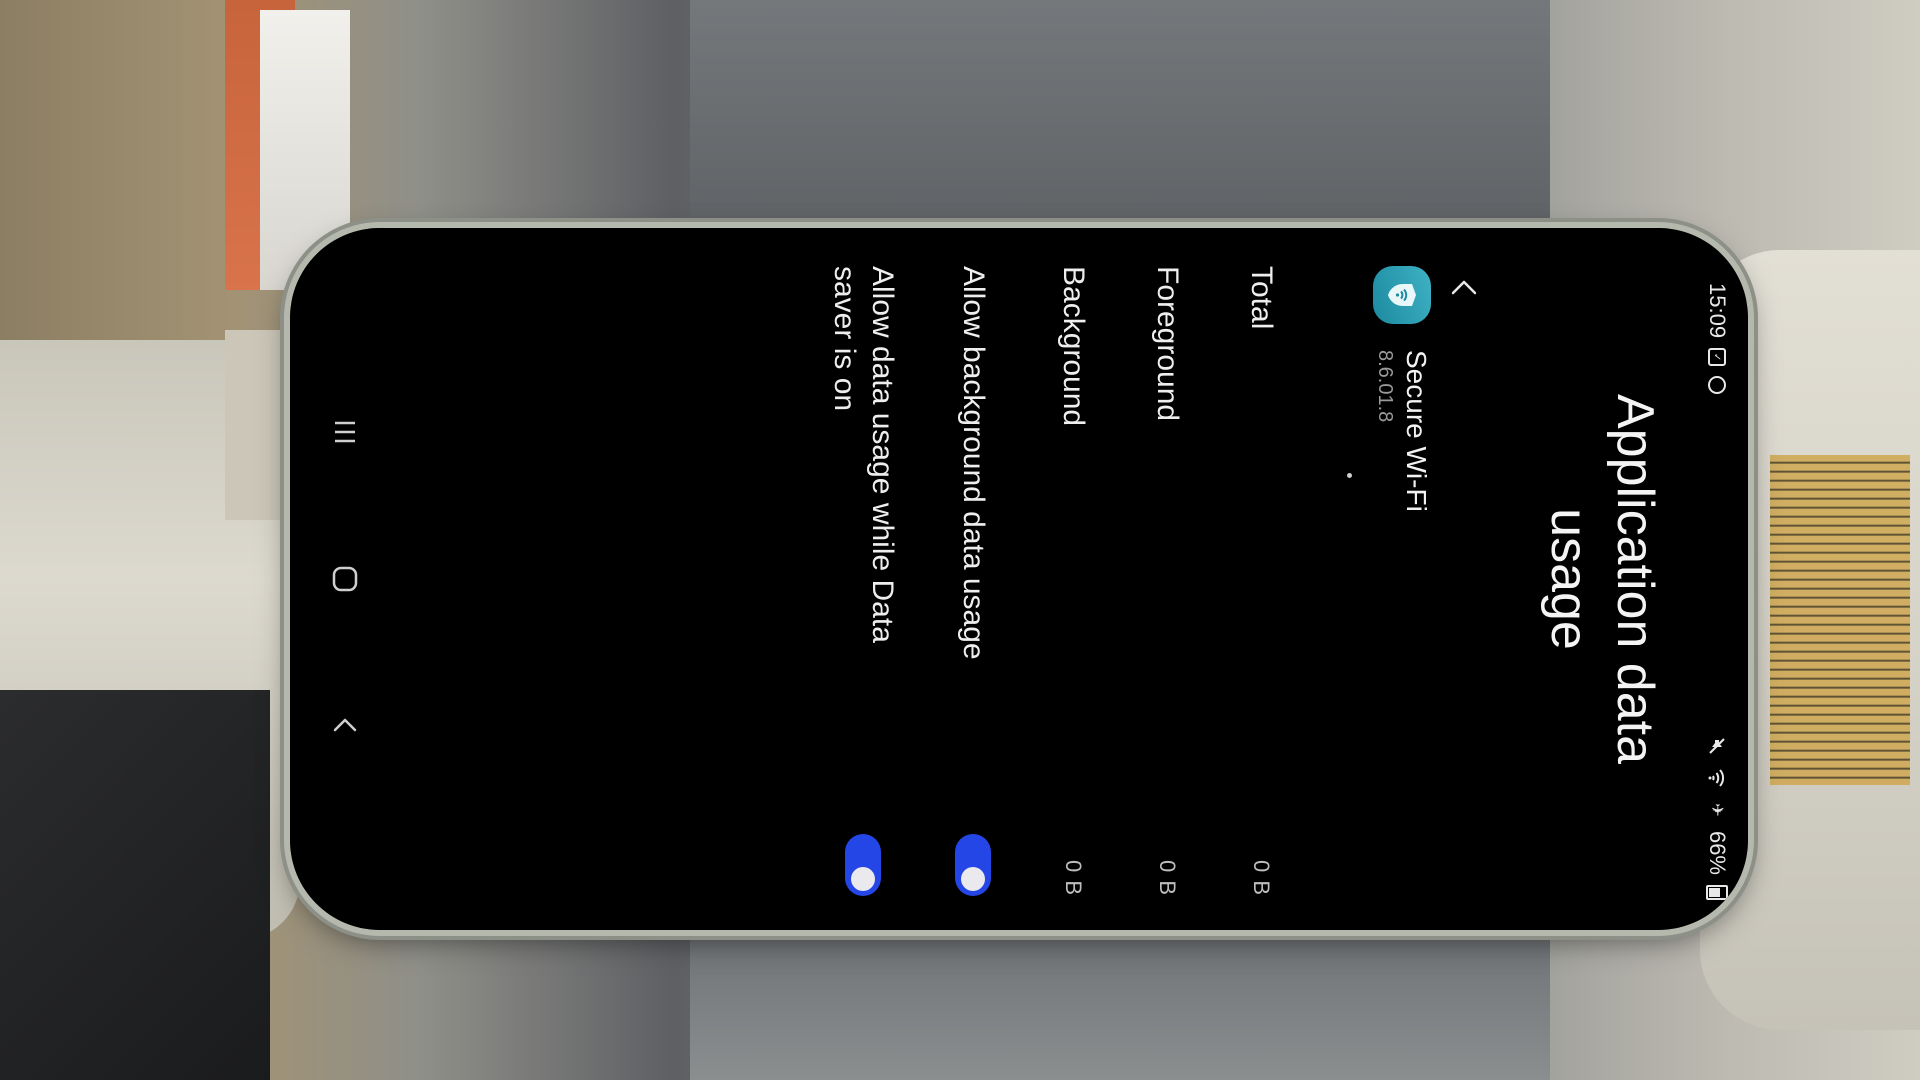 The image size is (1920, 1080). What do you see at coordinates (1349, 475) in the screenshot?
I see `divider-dot` at bounding box center [1349, 475].